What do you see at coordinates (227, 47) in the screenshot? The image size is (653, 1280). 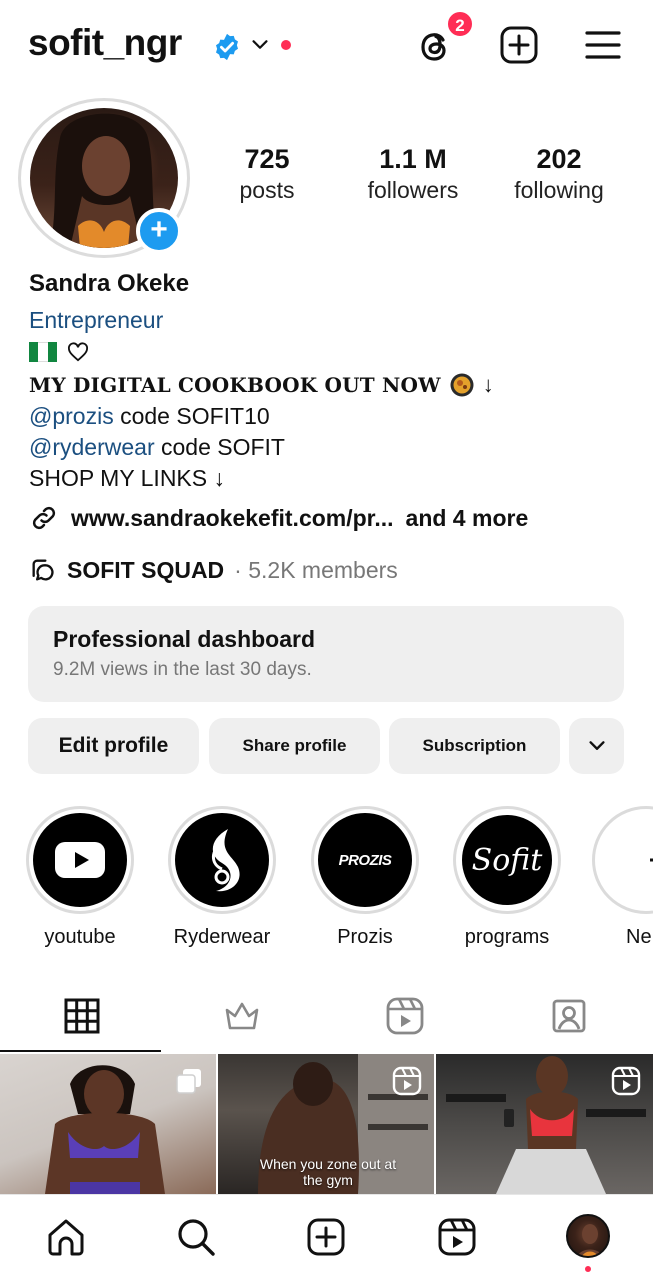 I see `verified-badge-icon` at bounding box center [227, 47].